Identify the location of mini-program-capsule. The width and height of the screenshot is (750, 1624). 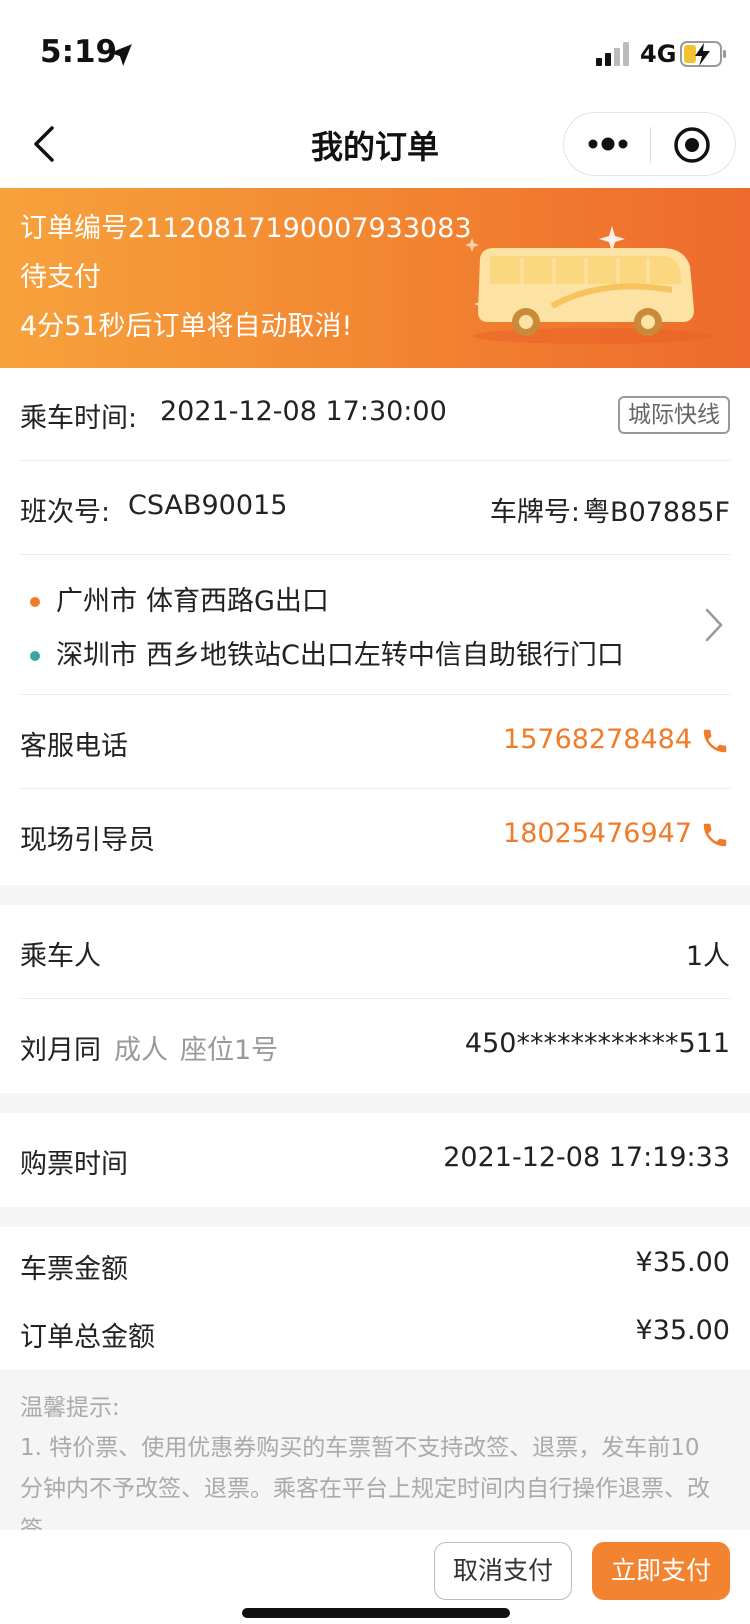
(649, 144).